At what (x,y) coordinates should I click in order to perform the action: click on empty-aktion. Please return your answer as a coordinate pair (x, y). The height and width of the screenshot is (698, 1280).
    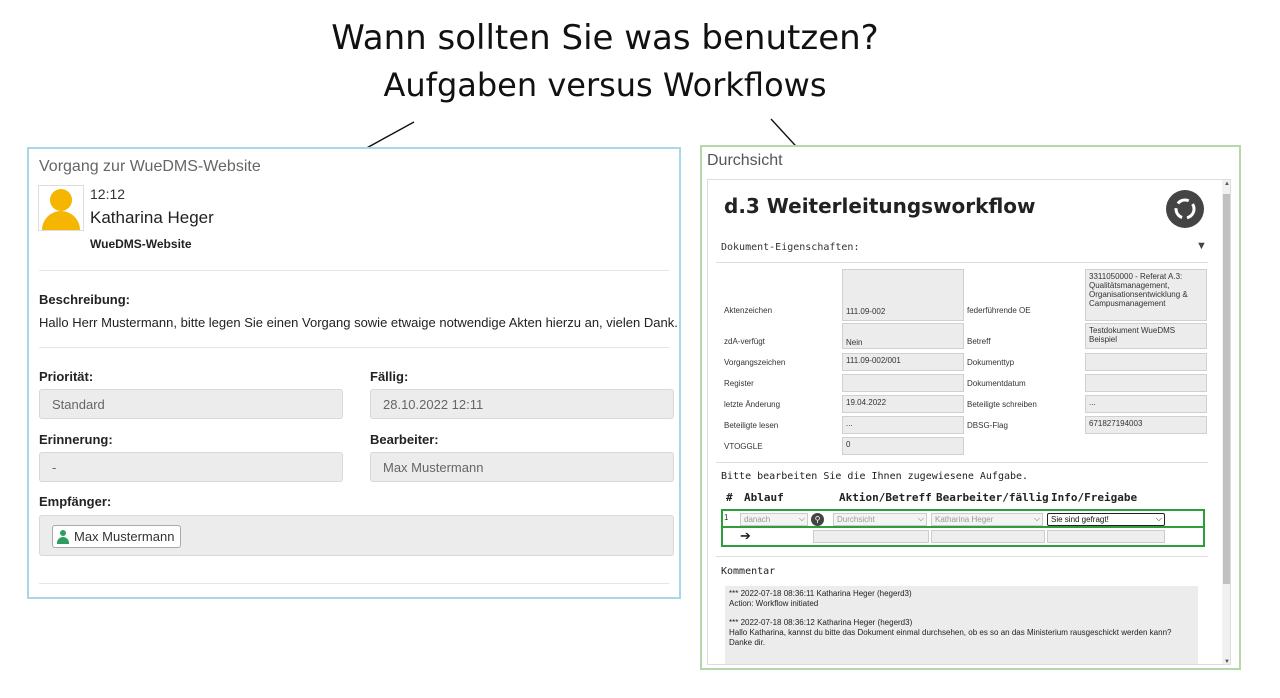
    Looking at the image, I should click on (871, 536).